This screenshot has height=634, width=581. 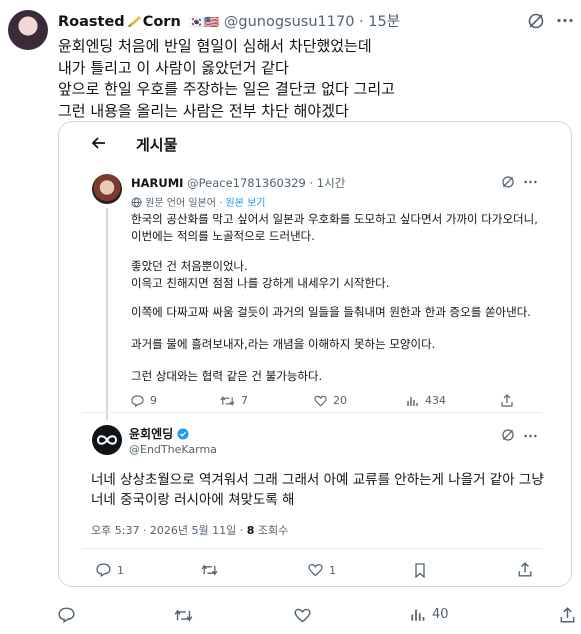 I want to click on quoted-handle: @Peace1781360329, so click(x=246, y=183).